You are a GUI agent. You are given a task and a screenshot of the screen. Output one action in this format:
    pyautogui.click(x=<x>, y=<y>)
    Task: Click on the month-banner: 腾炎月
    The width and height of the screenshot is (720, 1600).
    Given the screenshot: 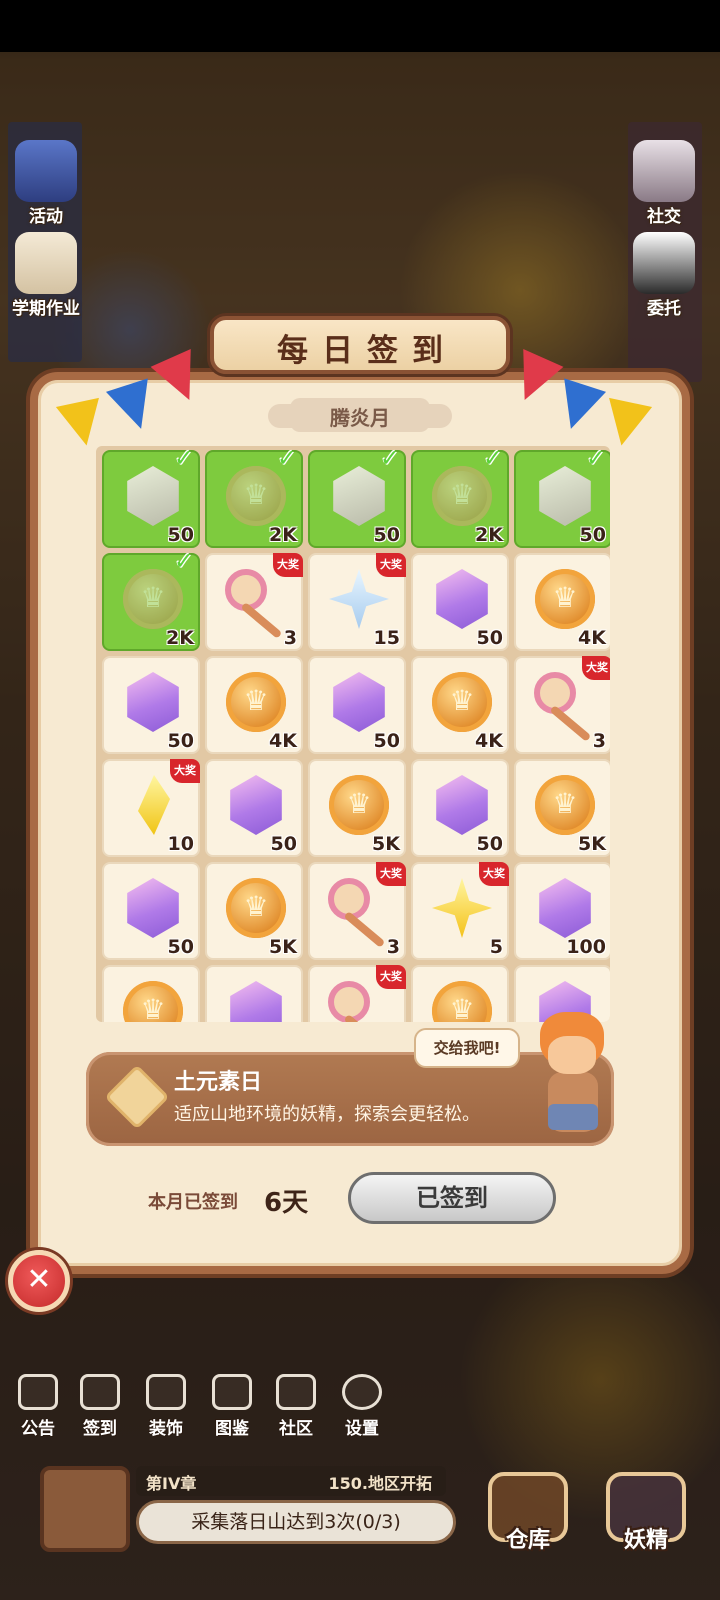 What is the action you would take?
    pyautogui.click(x=360, y=415)
    